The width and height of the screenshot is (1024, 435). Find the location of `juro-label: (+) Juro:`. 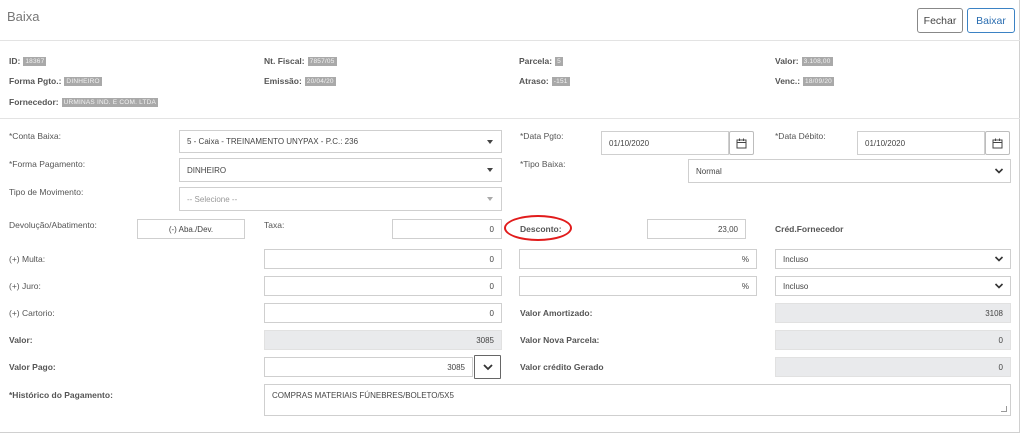

juro-label: (+) Juro: is located at coordinates (25, 286).